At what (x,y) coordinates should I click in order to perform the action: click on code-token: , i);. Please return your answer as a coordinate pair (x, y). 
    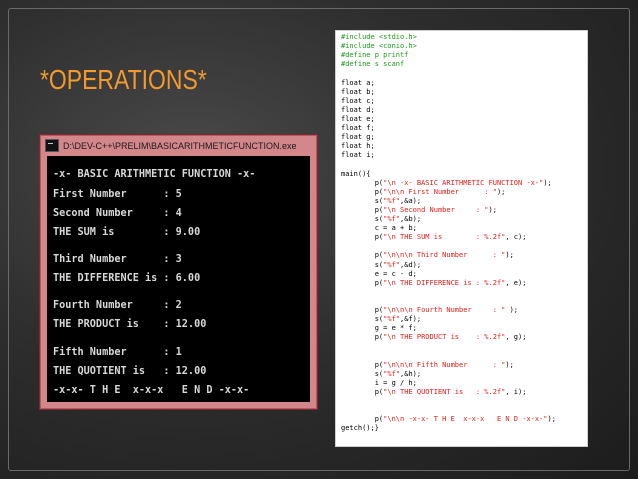
    Looking at the image, I should click on (516, 391).